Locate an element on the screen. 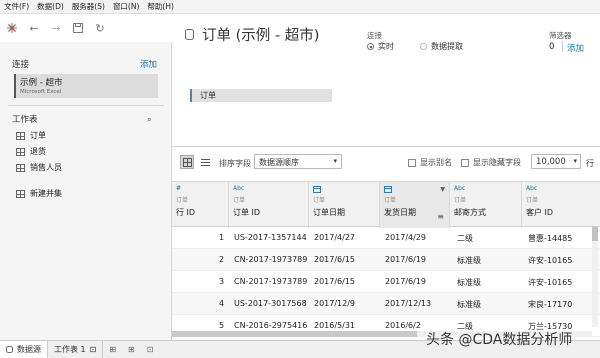 The width and height of the screenshot is (600, 358). menu-file: 文件(F) is located at coordinates (16, 6).